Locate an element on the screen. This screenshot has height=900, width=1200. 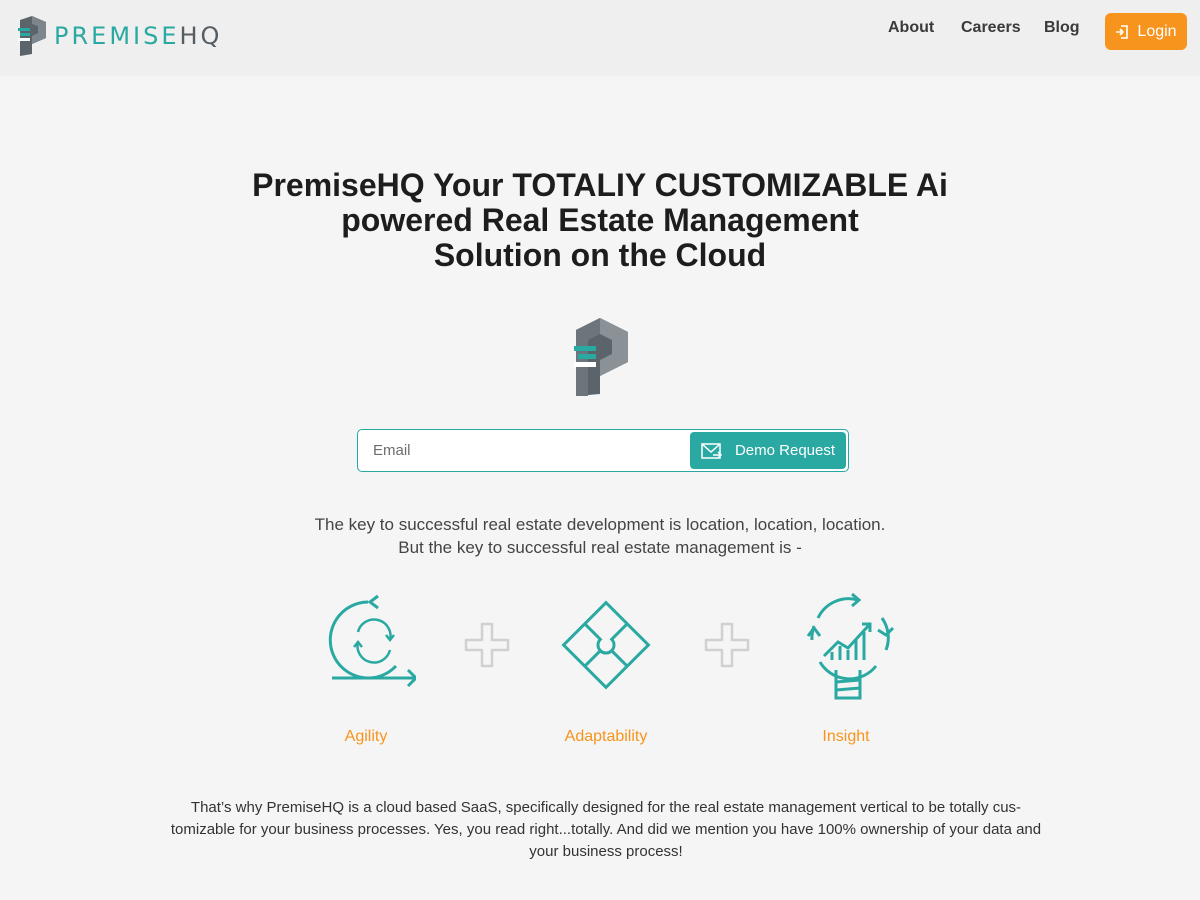
feature-adaptability is located at coordinates (606, 645).